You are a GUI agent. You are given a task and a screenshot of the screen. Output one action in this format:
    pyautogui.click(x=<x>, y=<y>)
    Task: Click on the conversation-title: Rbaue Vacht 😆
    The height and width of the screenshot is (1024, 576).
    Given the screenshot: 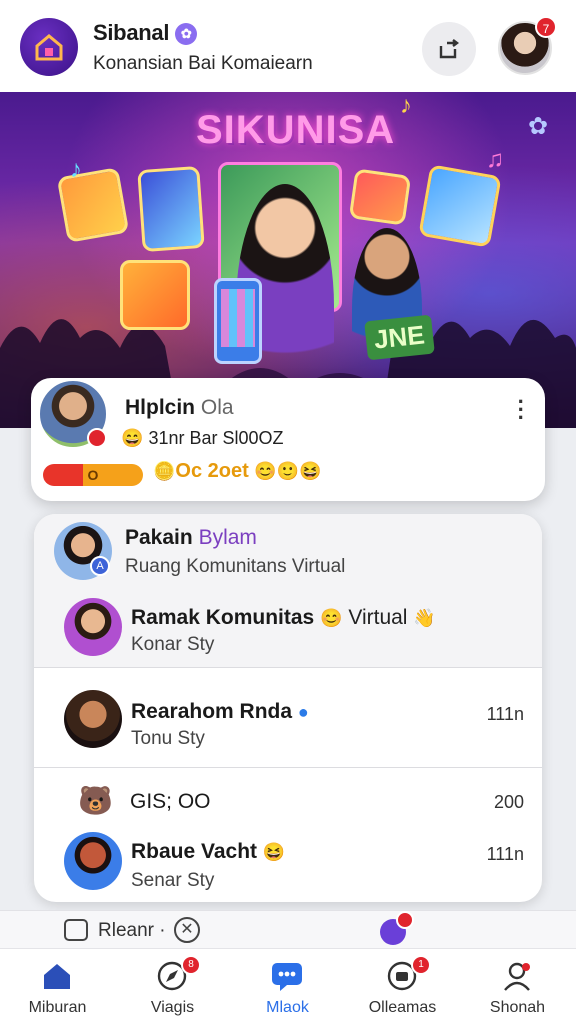 What is the action you would take?
    pyautogui.click(x=208, y=852)
    